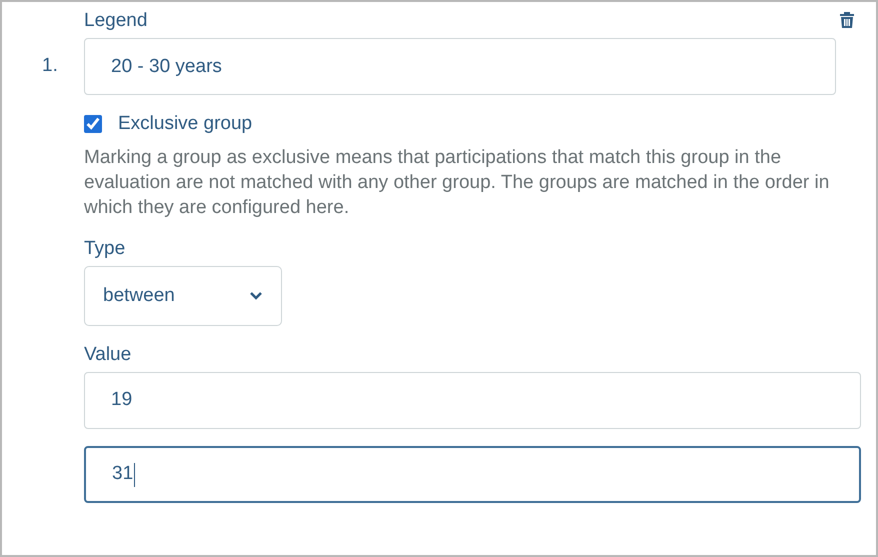 The width and height of the screenshot is (878, 557). Describe the element at coordinates (50, 66) in the screenshot. I see `item-number: 1.` at that location.